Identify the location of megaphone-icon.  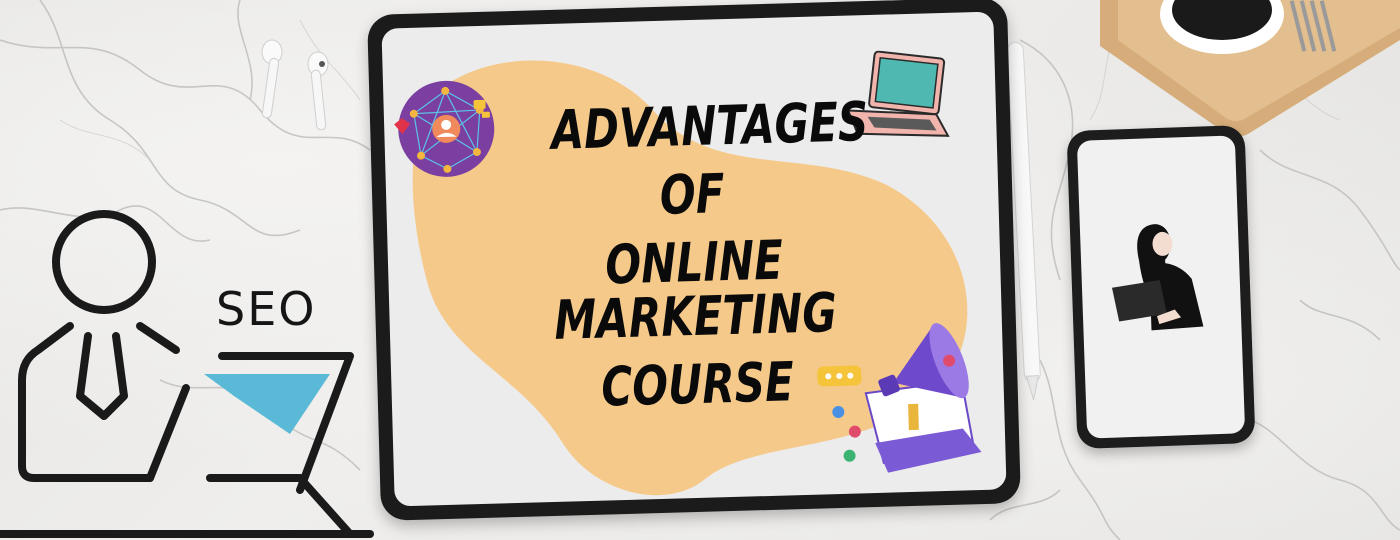
(899, 398).